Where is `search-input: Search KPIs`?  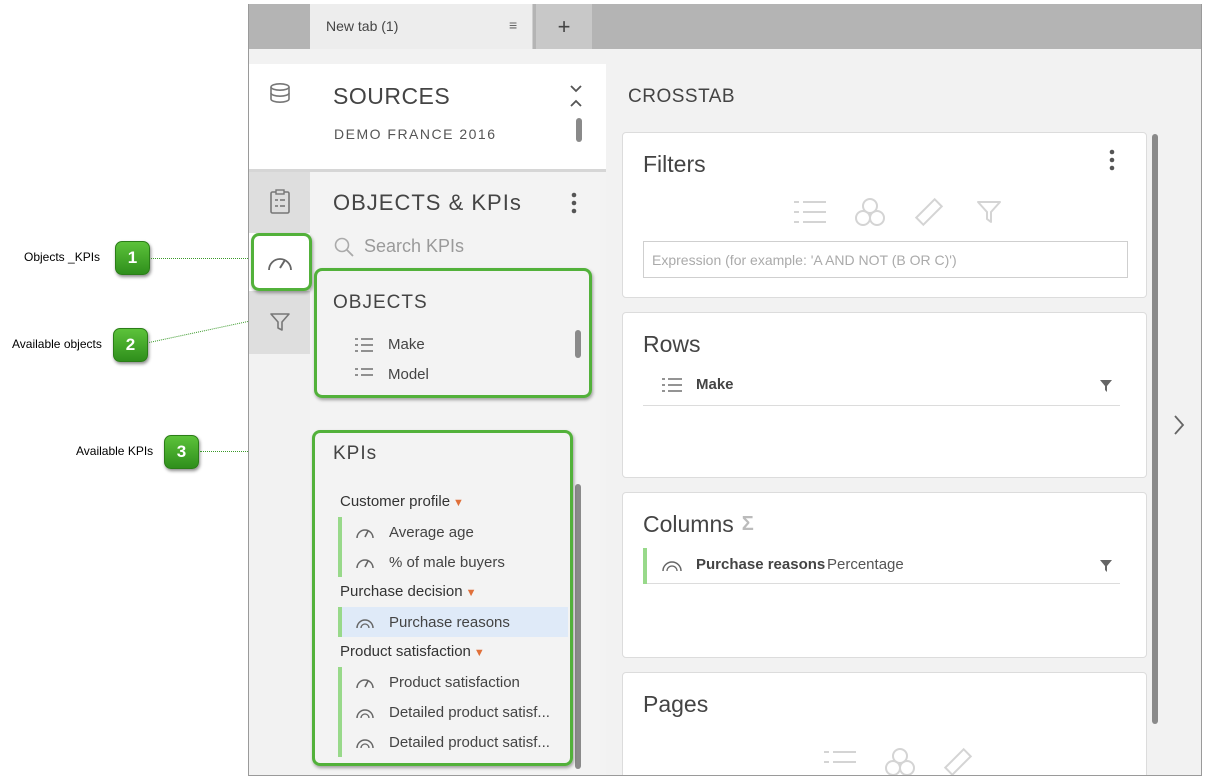
search-input: Search KPIs is located at coordinates (414, 246).